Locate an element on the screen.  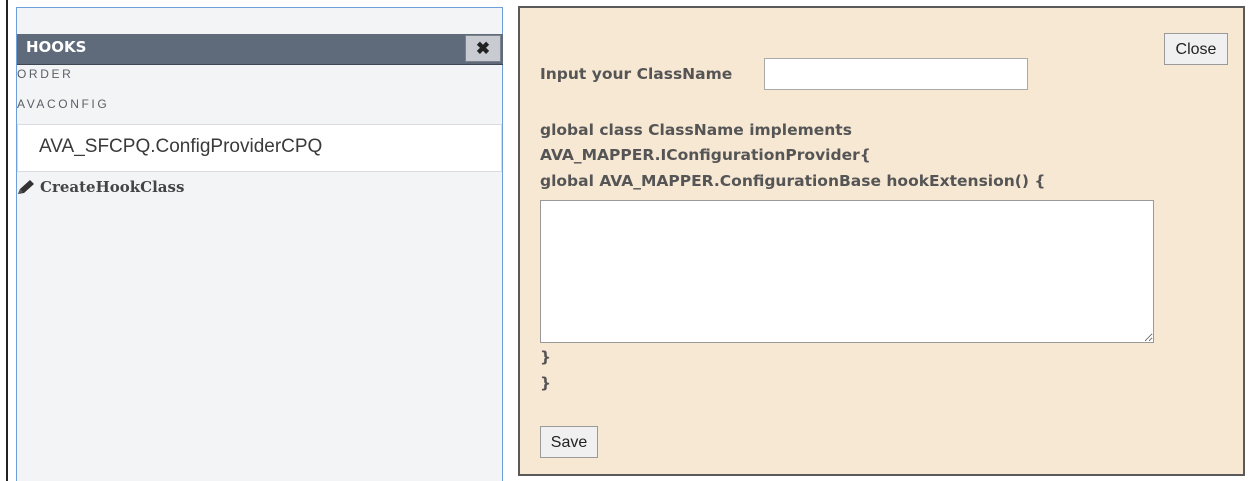
pencil-icon is located at coordinates (26, 187).